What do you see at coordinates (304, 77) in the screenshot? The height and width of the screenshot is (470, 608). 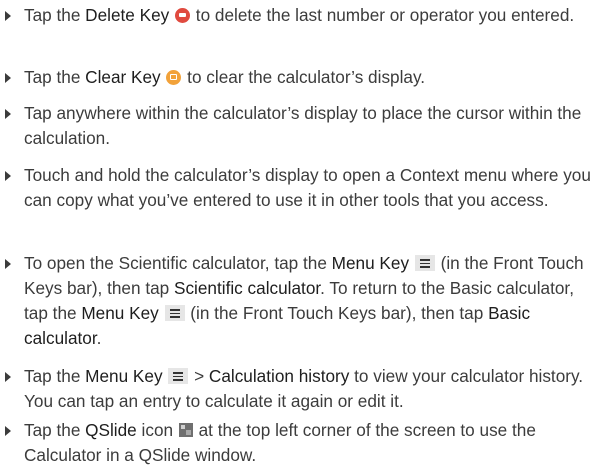 I see `item-text: to clear the calculator’s display.` at bounding box center [304, 77].